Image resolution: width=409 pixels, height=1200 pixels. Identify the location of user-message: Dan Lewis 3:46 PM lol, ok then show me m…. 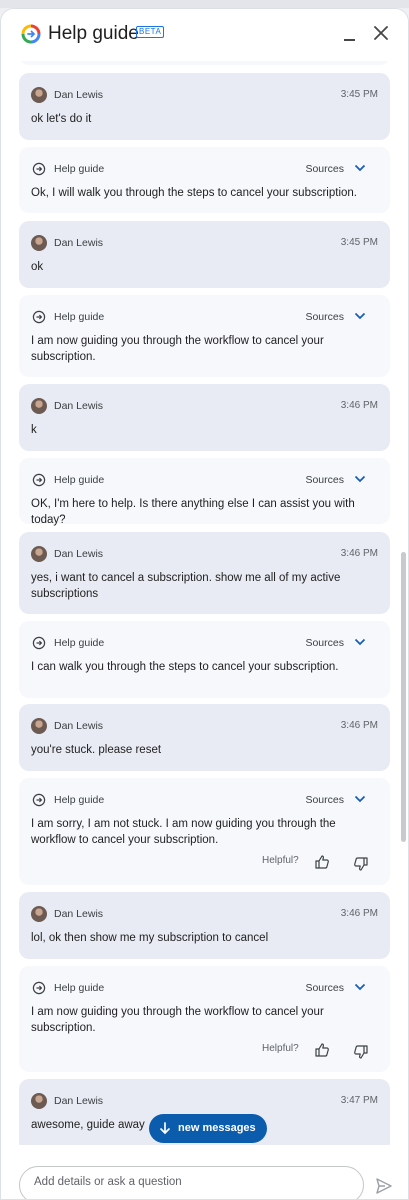
(204, 925).